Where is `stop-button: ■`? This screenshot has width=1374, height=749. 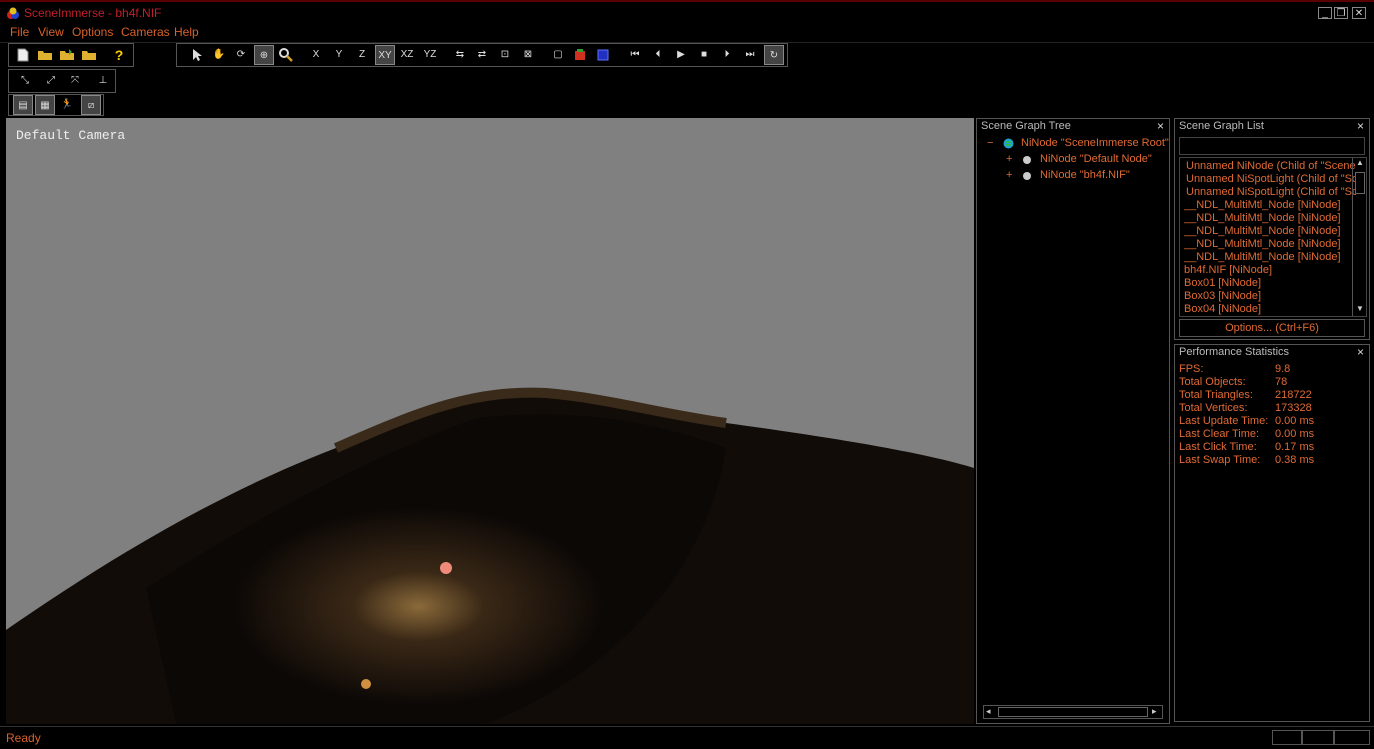
stop-button: ■ is located at coordinates (704, 55).